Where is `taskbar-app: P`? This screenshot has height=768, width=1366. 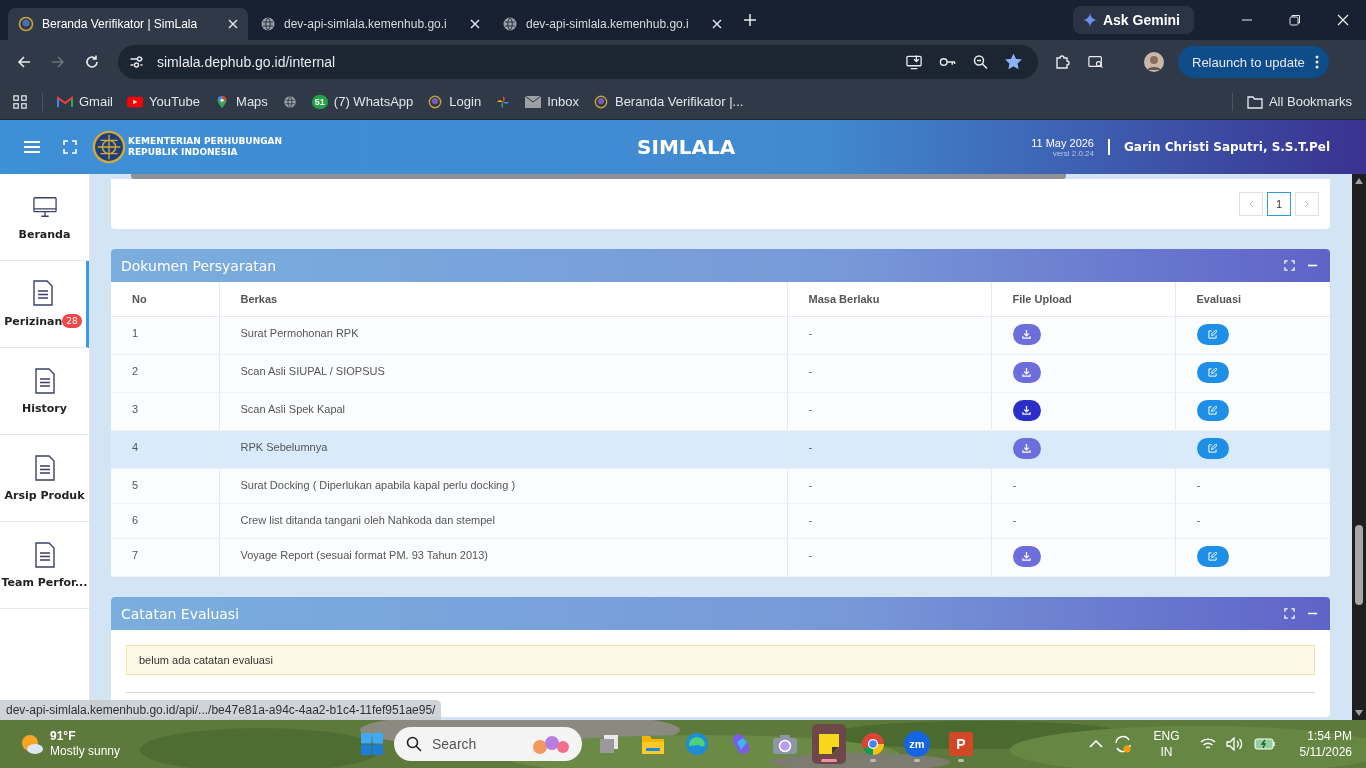
taskbar-app: P is located at coordinates (961, 744).